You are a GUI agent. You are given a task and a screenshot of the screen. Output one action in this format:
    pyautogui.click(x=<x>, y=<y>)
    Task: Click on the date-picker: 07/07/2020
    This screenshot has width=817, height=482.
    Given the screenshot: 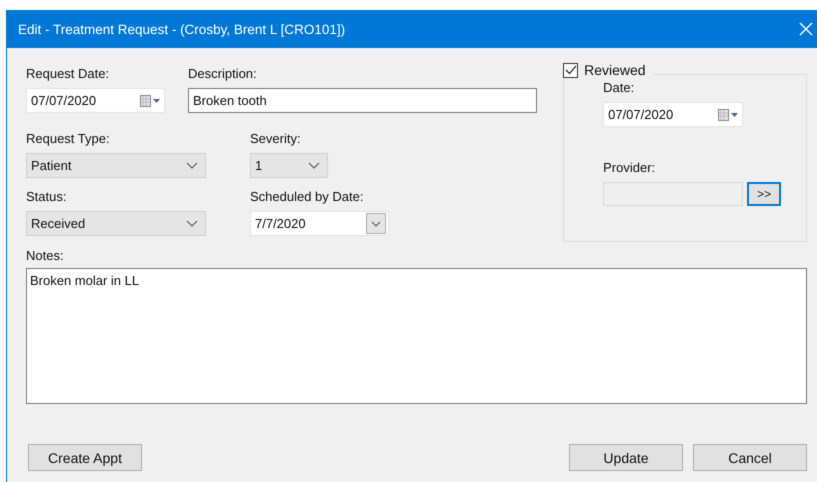 What is the action you would take?
    pyautogui.click(x=95, y=100)
    